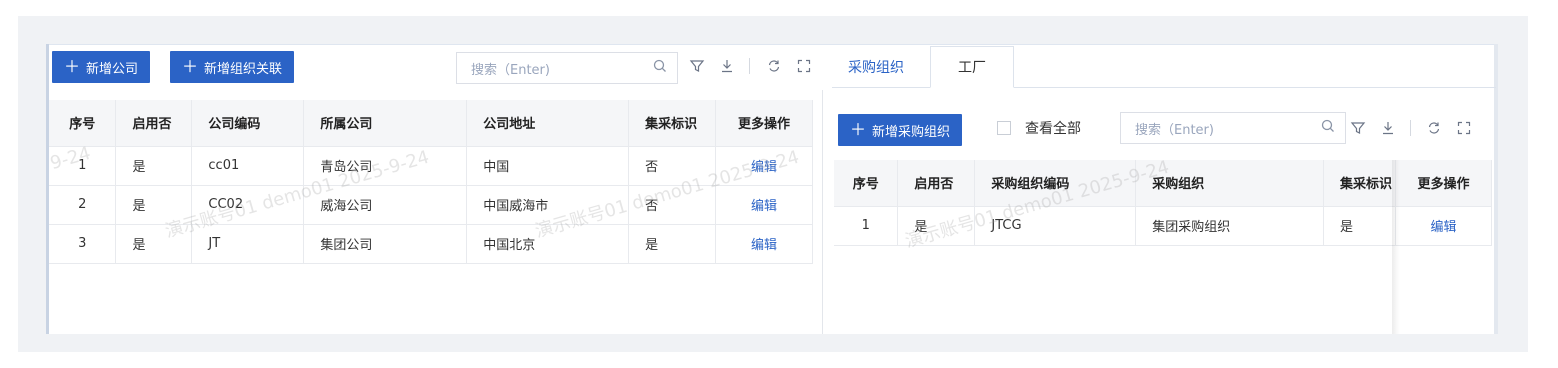 The width and height of the screenshot is (1558, 368). I want to click on view-all-checkbox: 查看全部, so click(1039, 128).